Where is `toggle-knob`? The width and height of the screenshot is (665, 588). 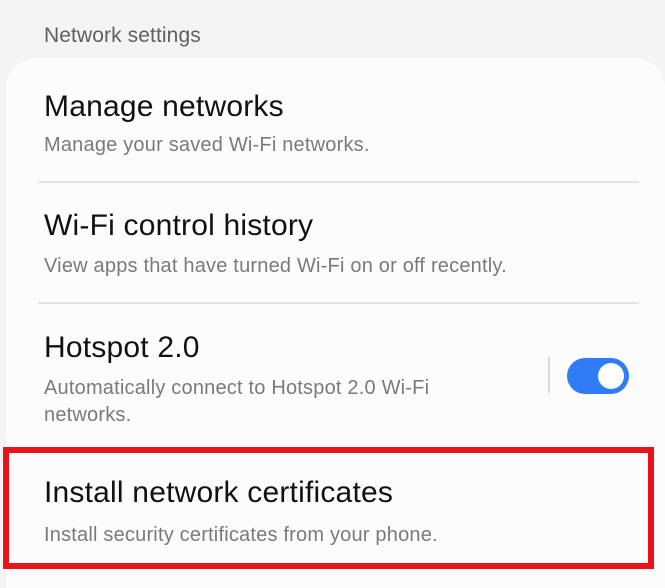
toggle-knob is located at coordinates (611, 376).